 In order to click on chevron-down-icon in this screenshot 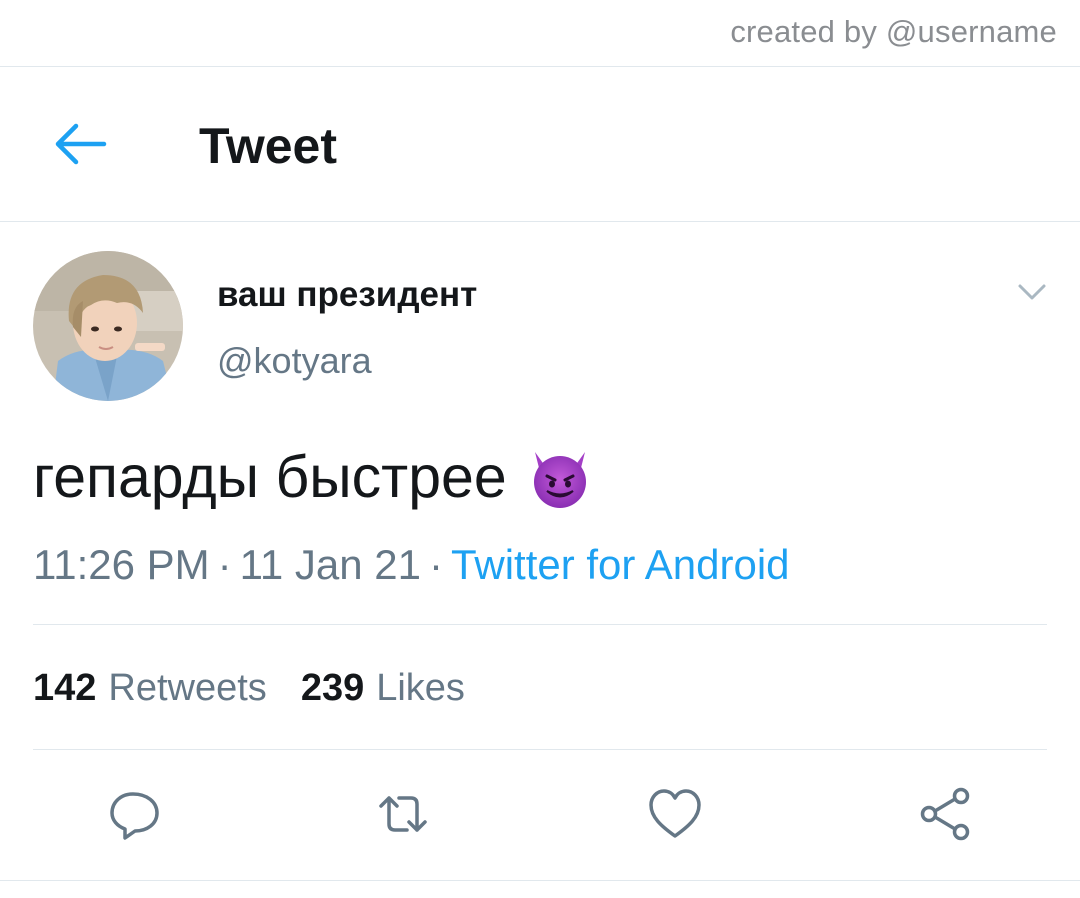, I will do `click(1032, 292)`.